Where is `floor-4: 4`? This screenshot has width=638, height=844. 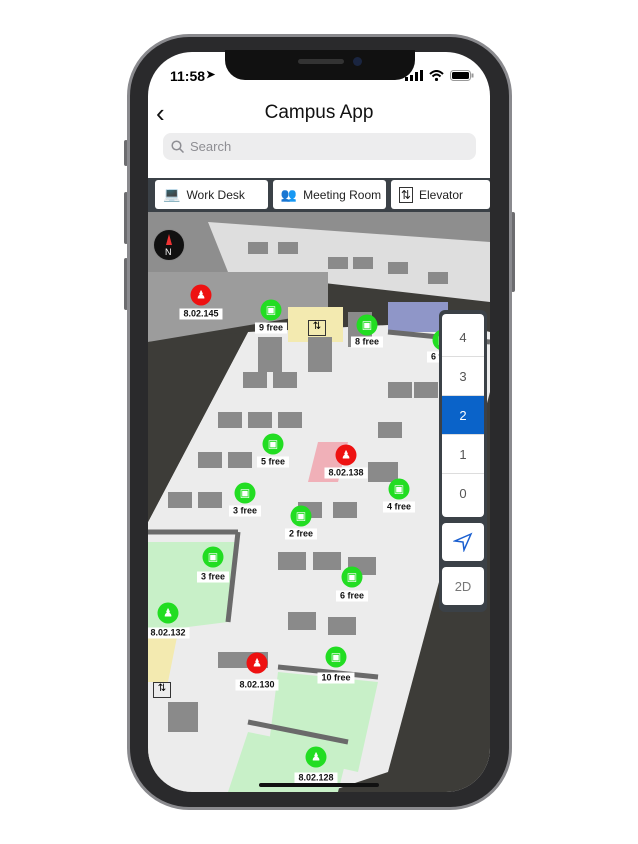
floor-4: 4 is located at coordinates (463, 337).